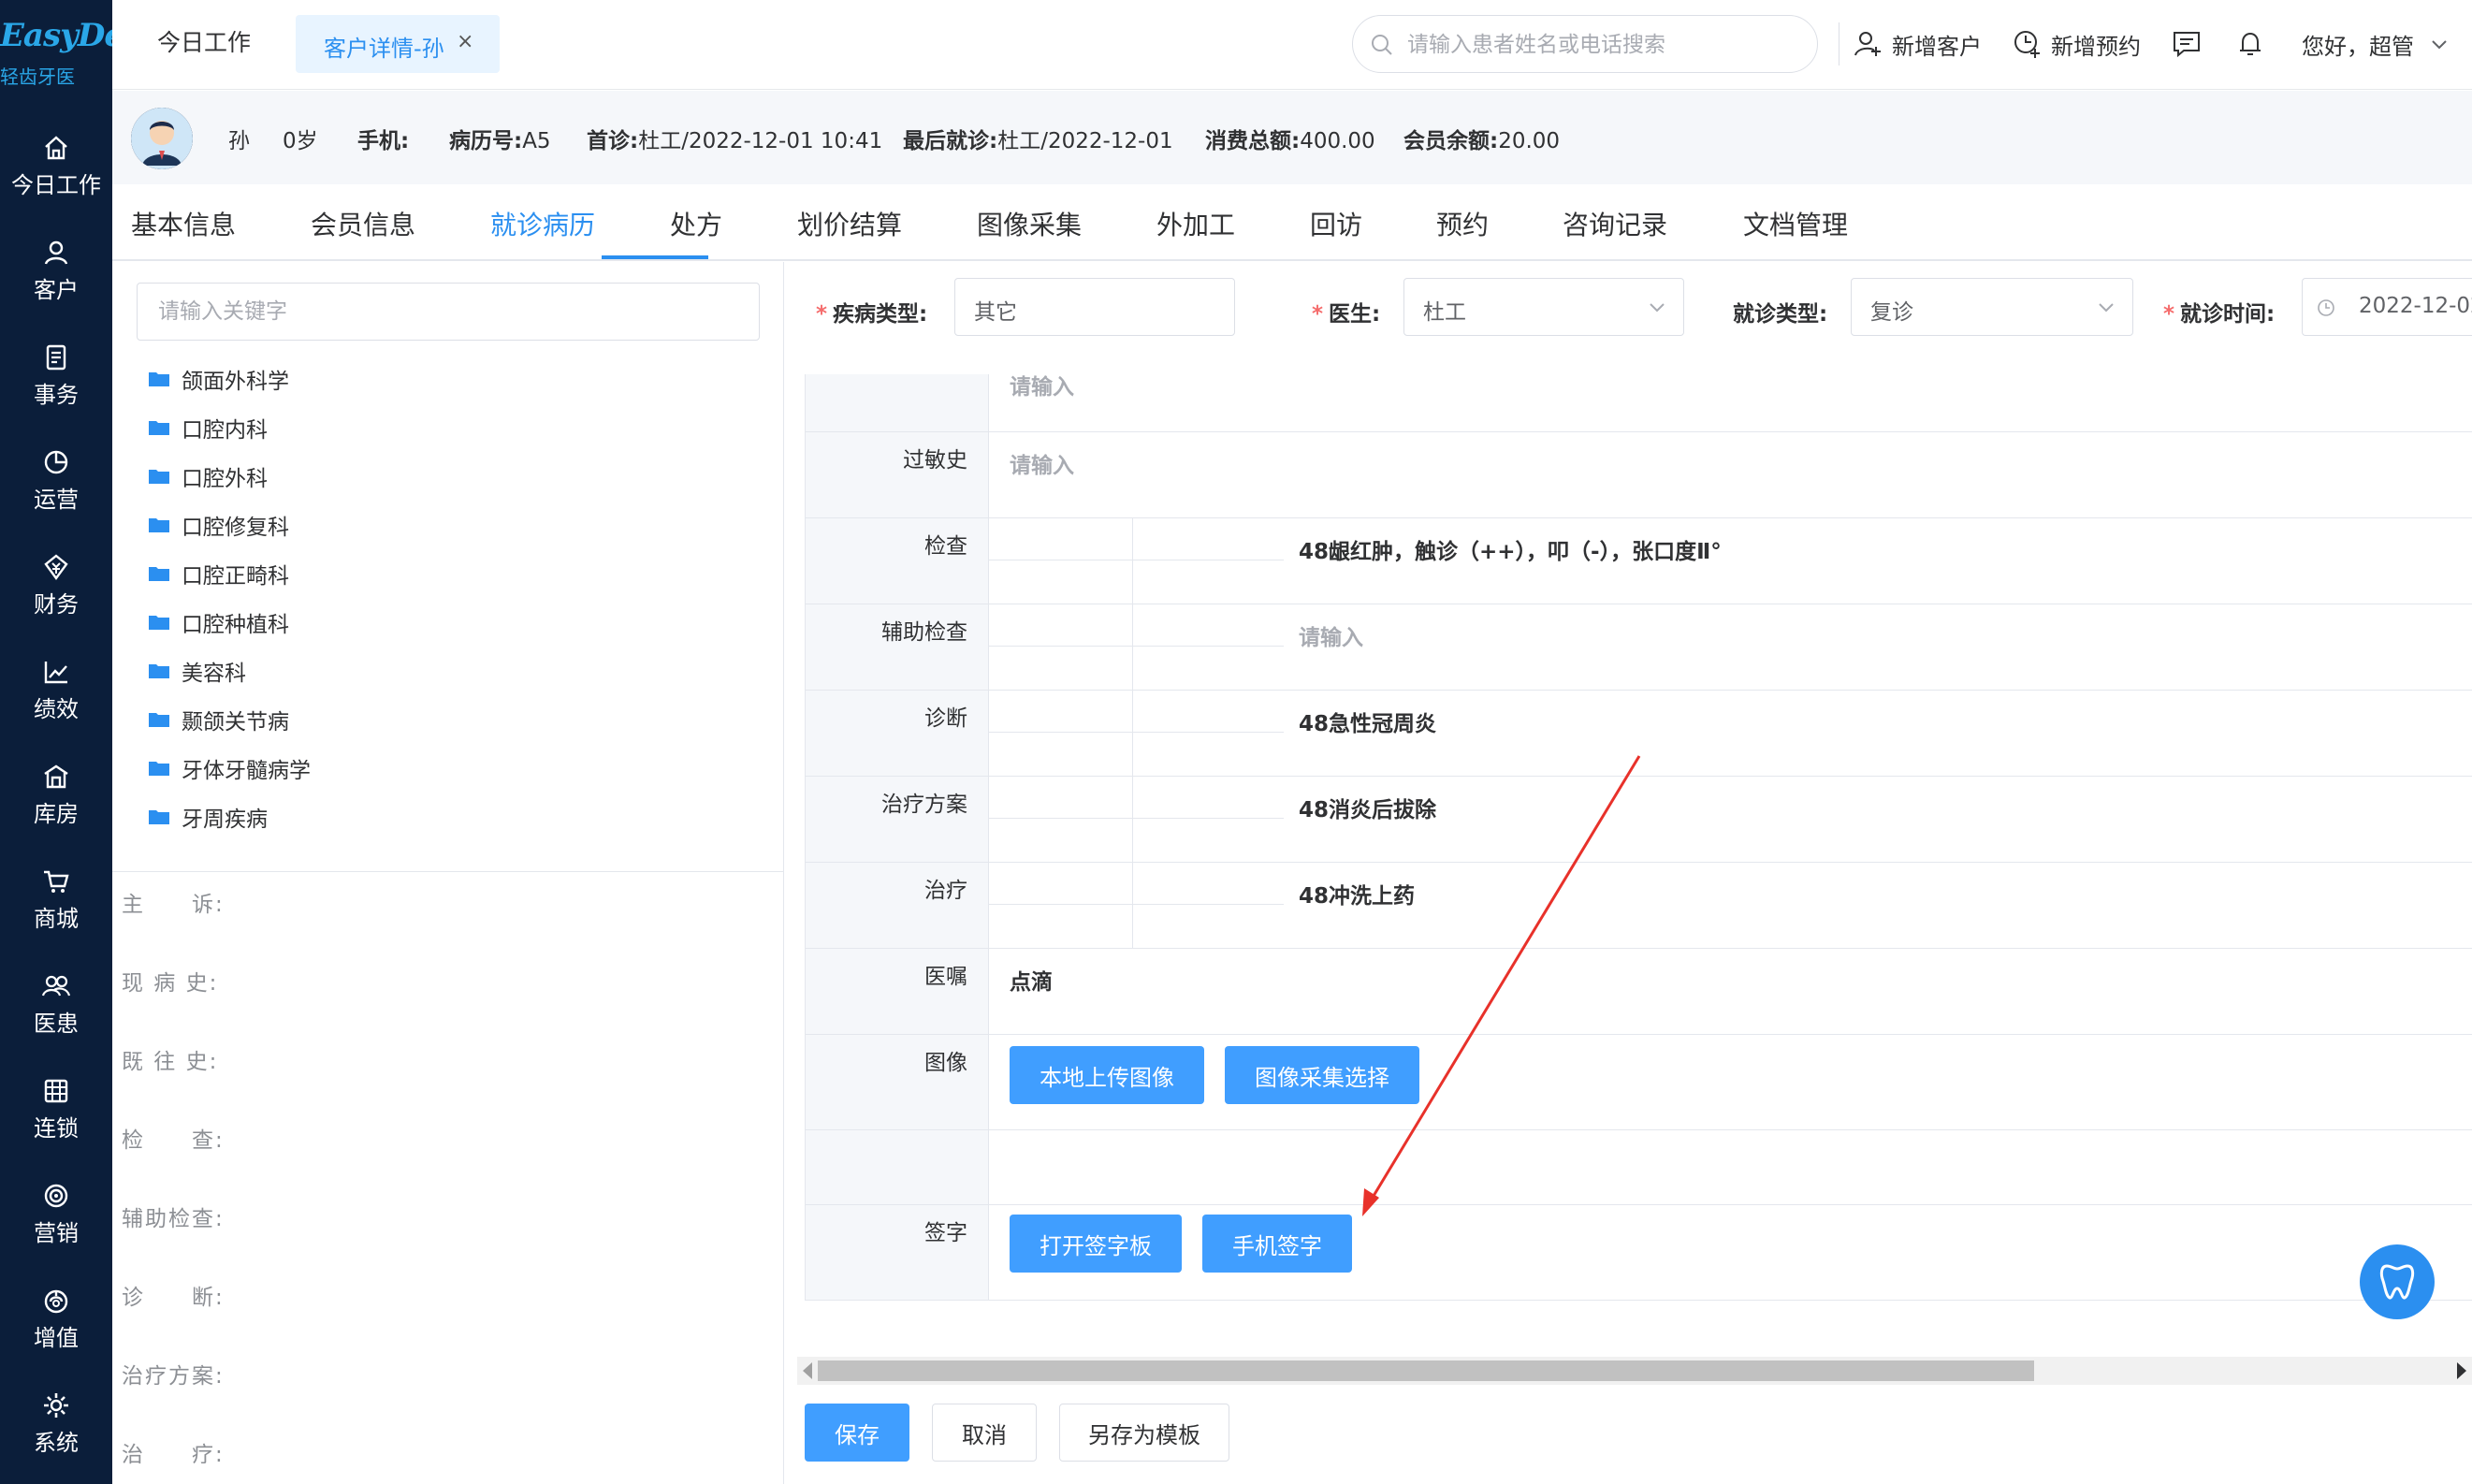 The height and width of the screenshot is (1484, 2472). What do you see at coordinates (1042, 384) in the screenshot?
I see `record-placeholder: 请输入` at bounding box center [1042, 384].